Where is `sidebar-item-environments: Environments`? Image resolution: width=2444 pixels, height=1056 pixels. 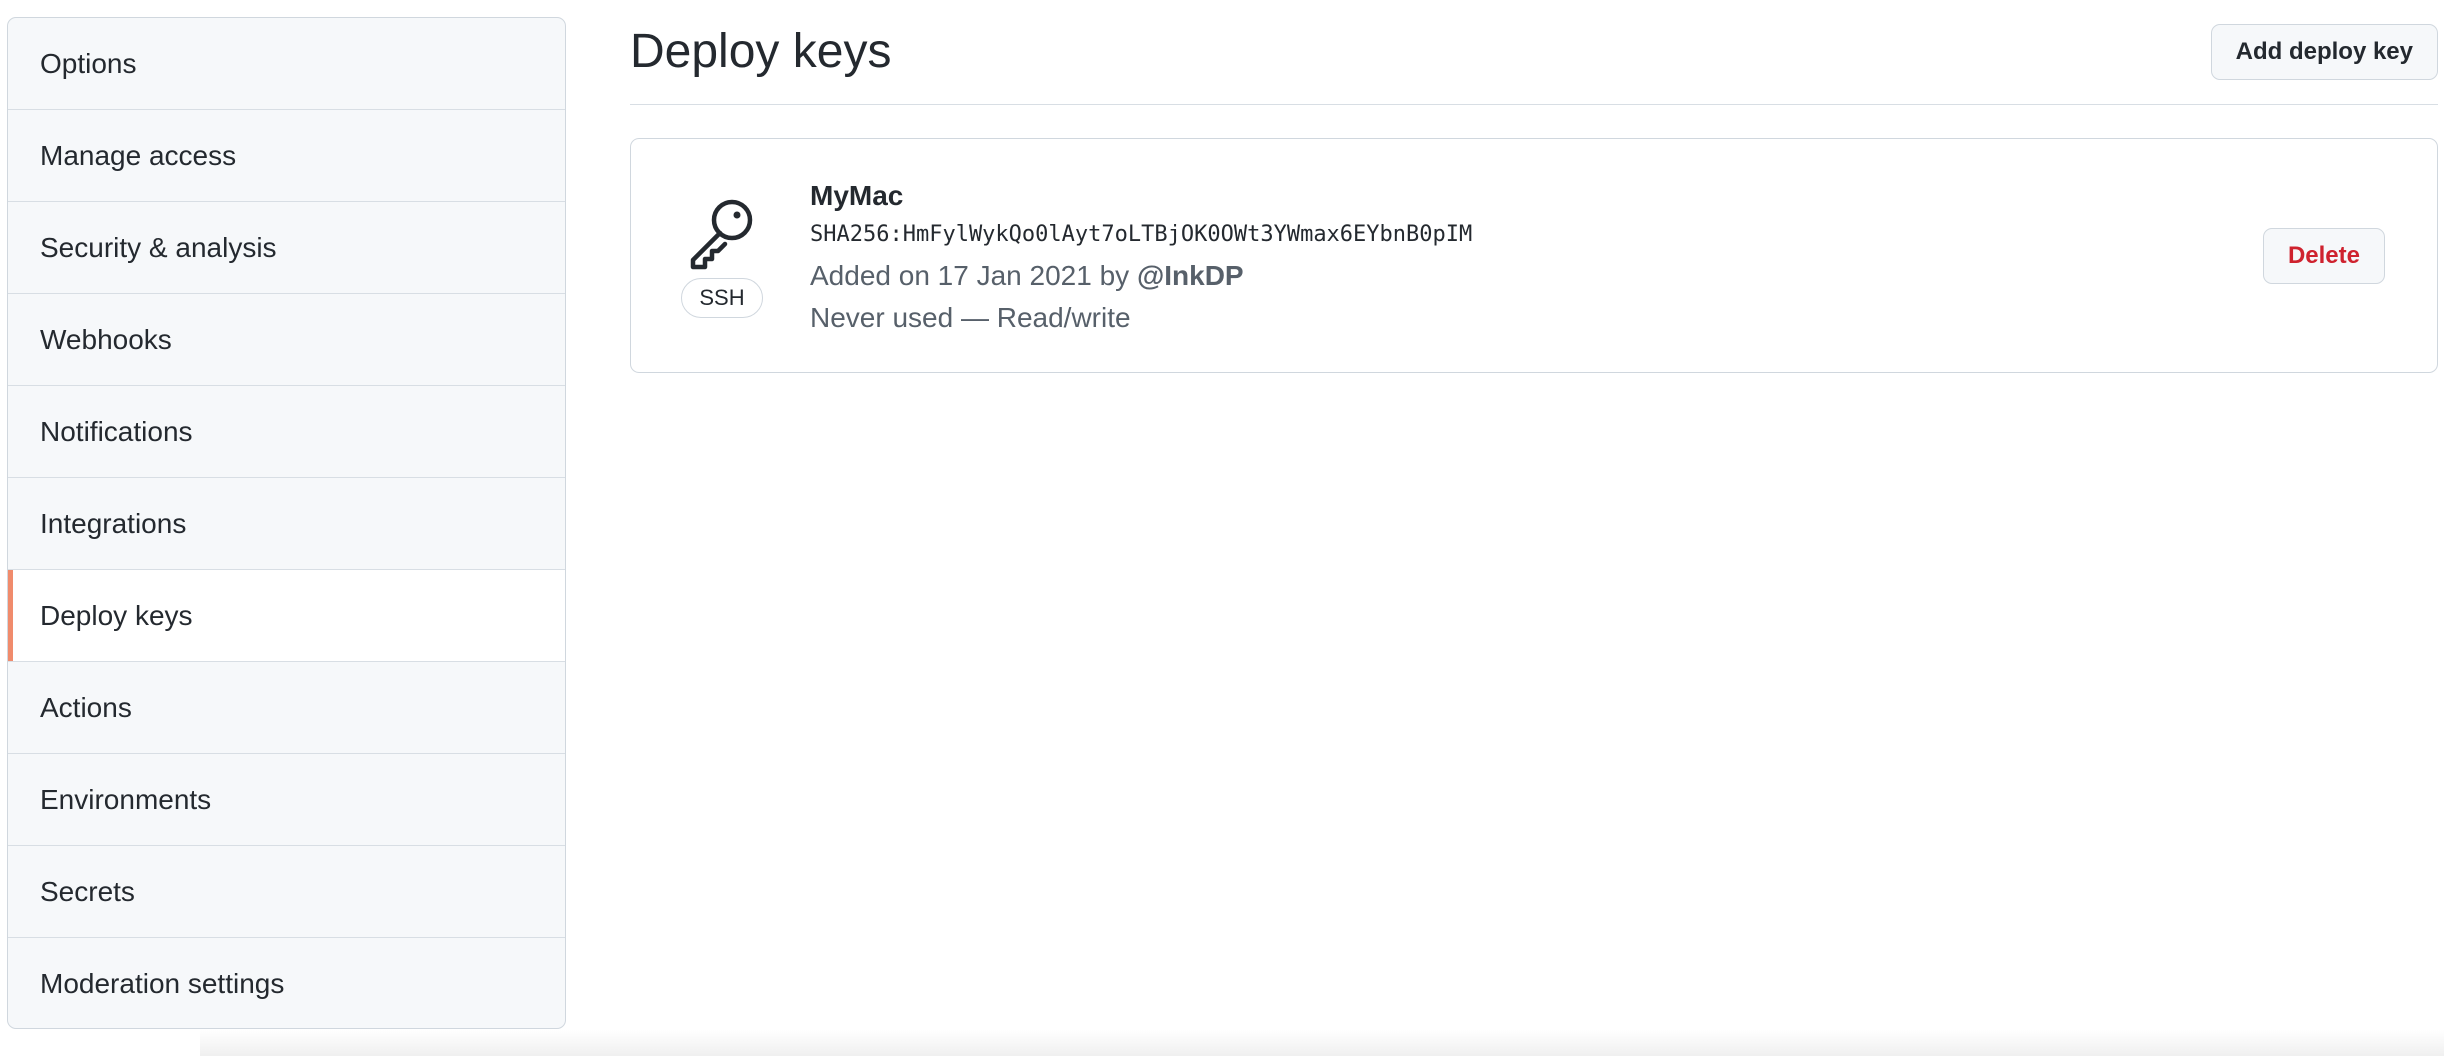 sidebar-item-environments: Environments is located at coordinates (286, 800).